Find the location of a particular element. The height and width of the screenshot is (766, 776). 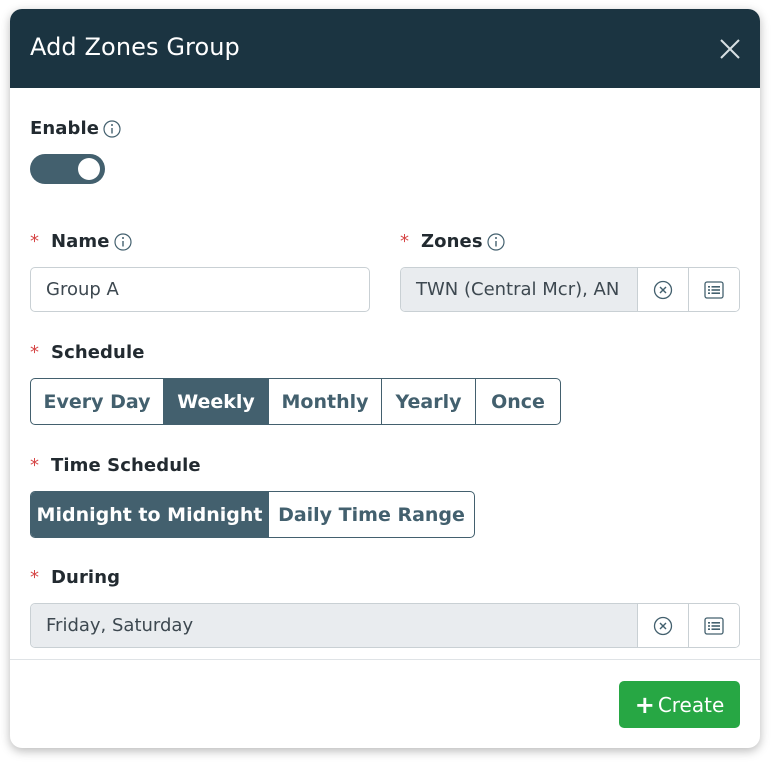

plus-icon: + is located at coordinates (644, 704).